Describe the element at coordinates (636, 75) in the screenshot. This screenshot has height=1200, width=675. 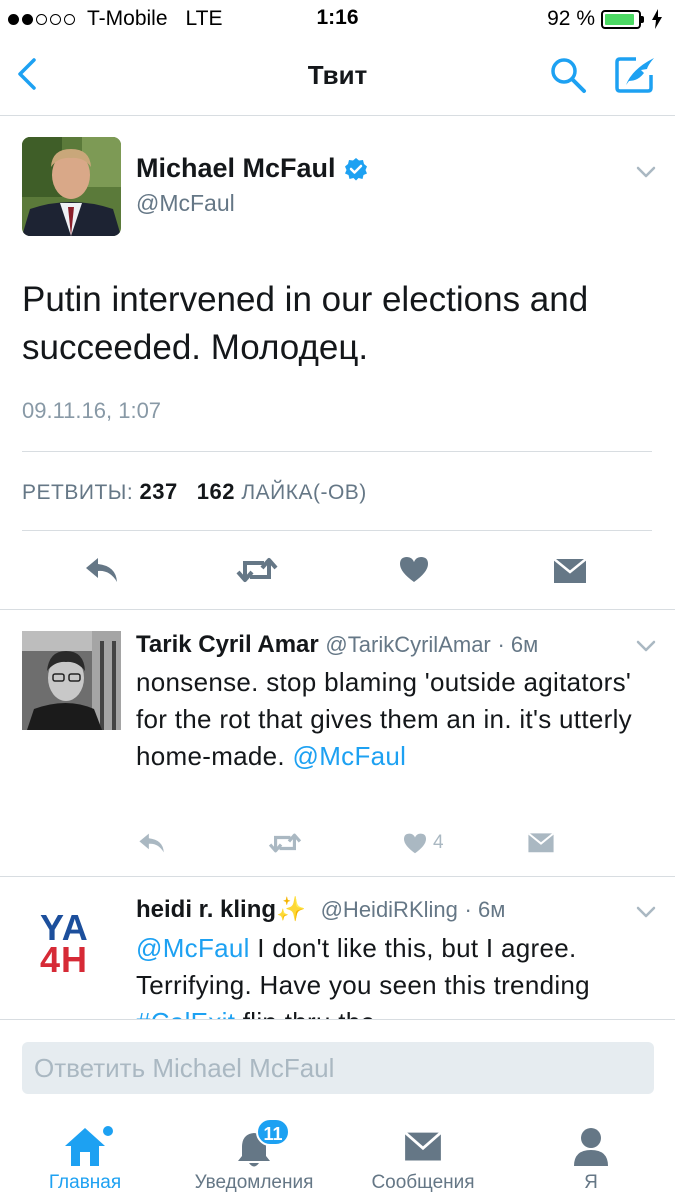
I see `compose-tweet-icon` at that location.